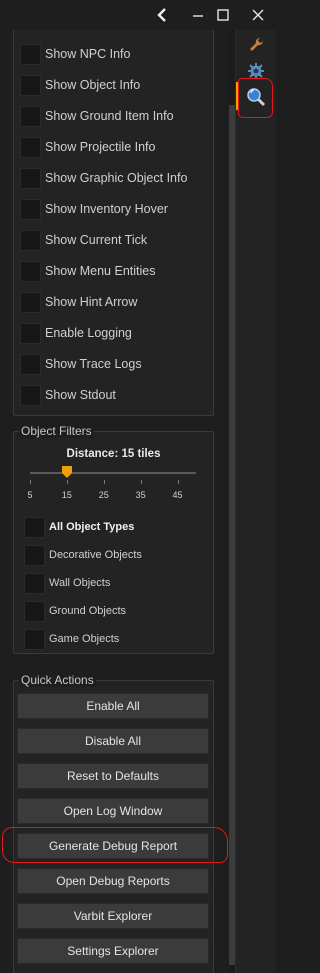 The height and width of the screenshot is (973, 320). What do you see at coordinates (56, 431) in the screenshot?
I see `object-filters-title: Object Filters` at bounding box center [56, 431].